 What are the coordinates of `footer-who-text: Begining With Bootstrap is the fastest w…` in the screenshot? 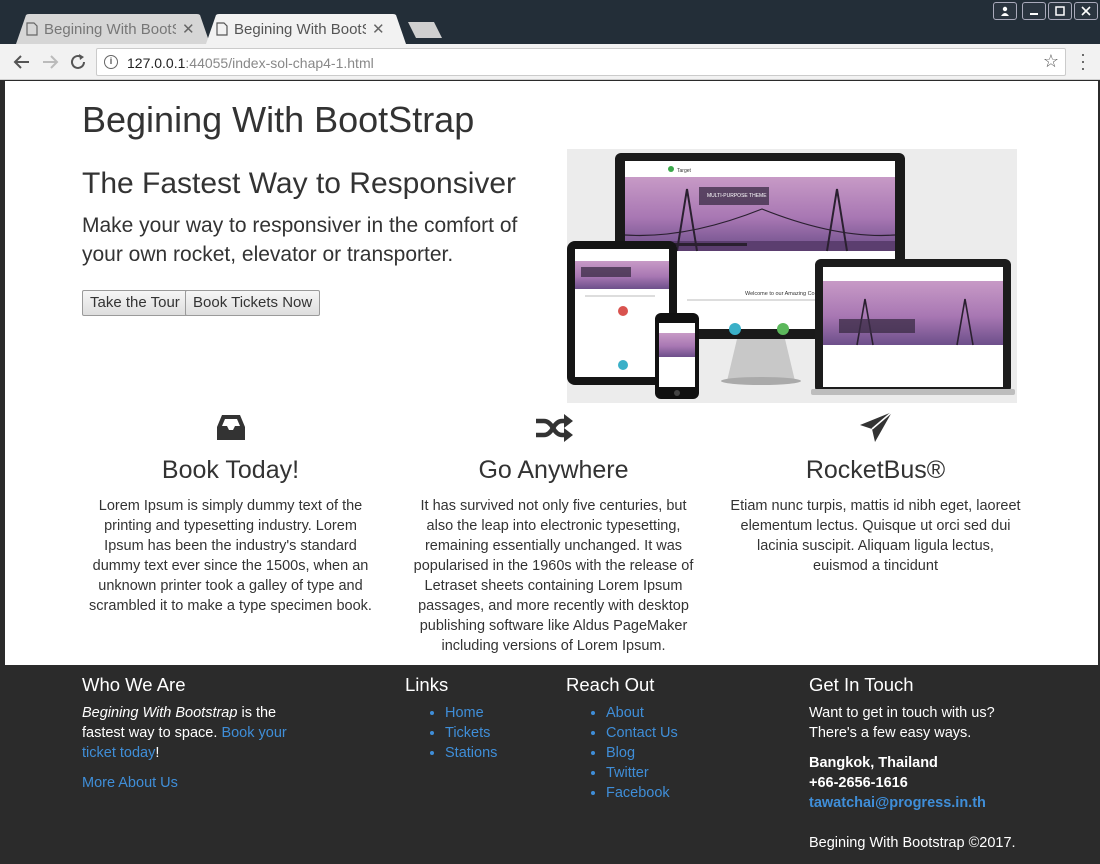 It's located at (192, 733).